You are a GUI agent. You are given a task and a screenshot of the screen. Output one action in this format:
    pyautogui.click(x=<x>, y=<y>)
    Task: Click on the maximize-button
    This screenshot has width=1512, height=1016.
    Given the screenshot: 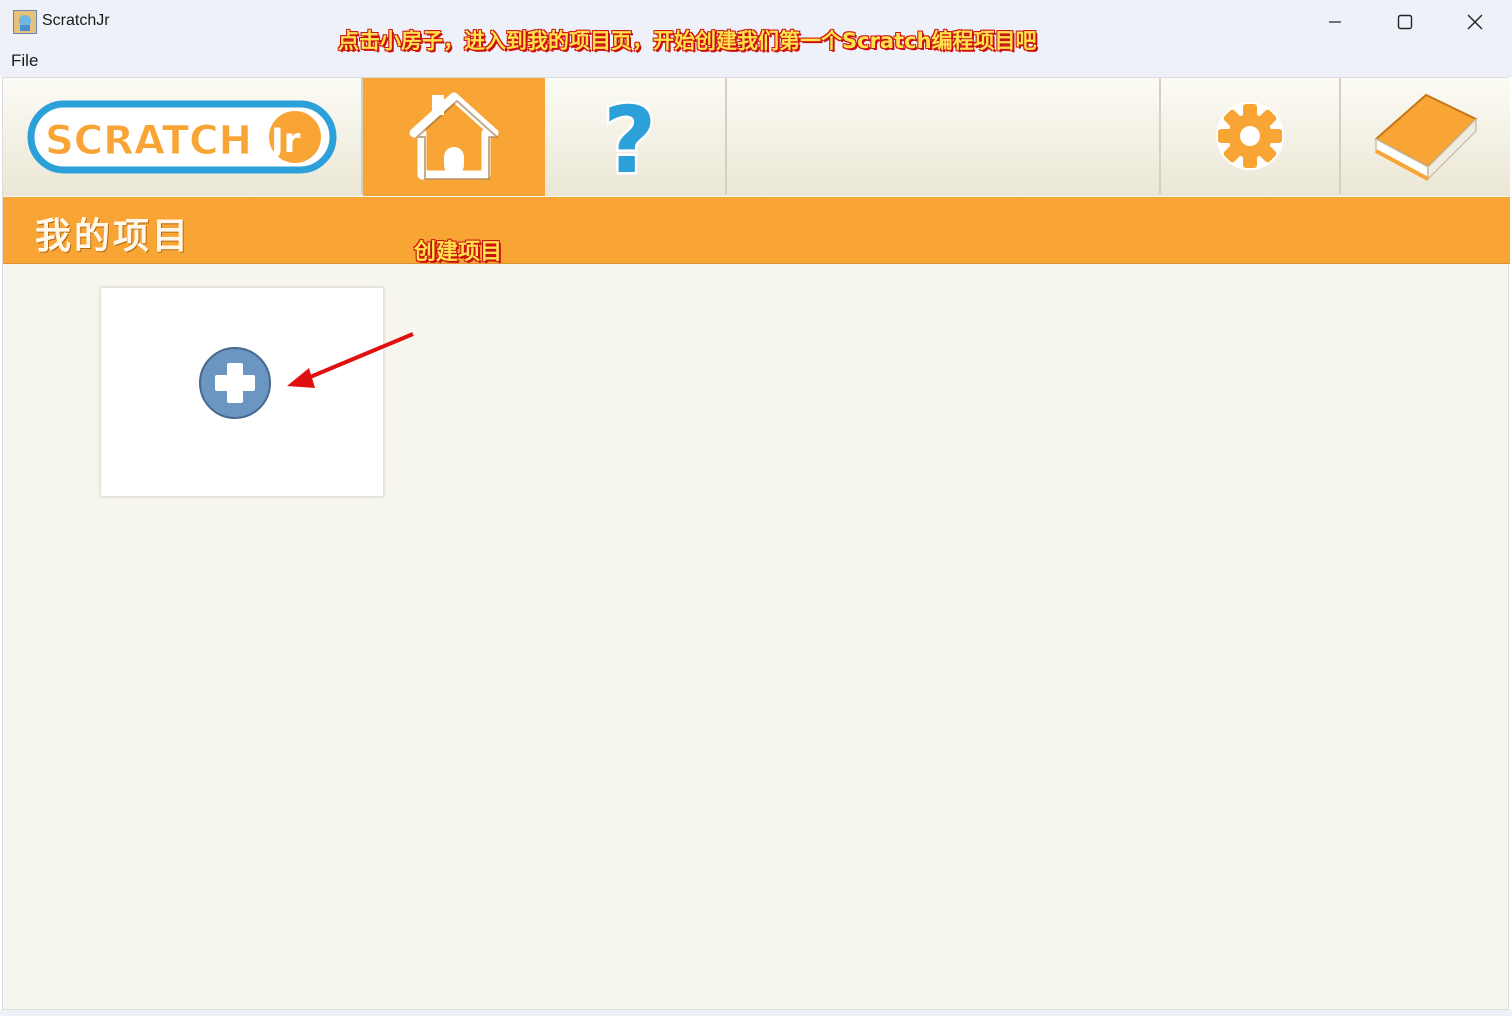 What is the action you would take?
    pyautogui.click(x=1405, y=22)
    